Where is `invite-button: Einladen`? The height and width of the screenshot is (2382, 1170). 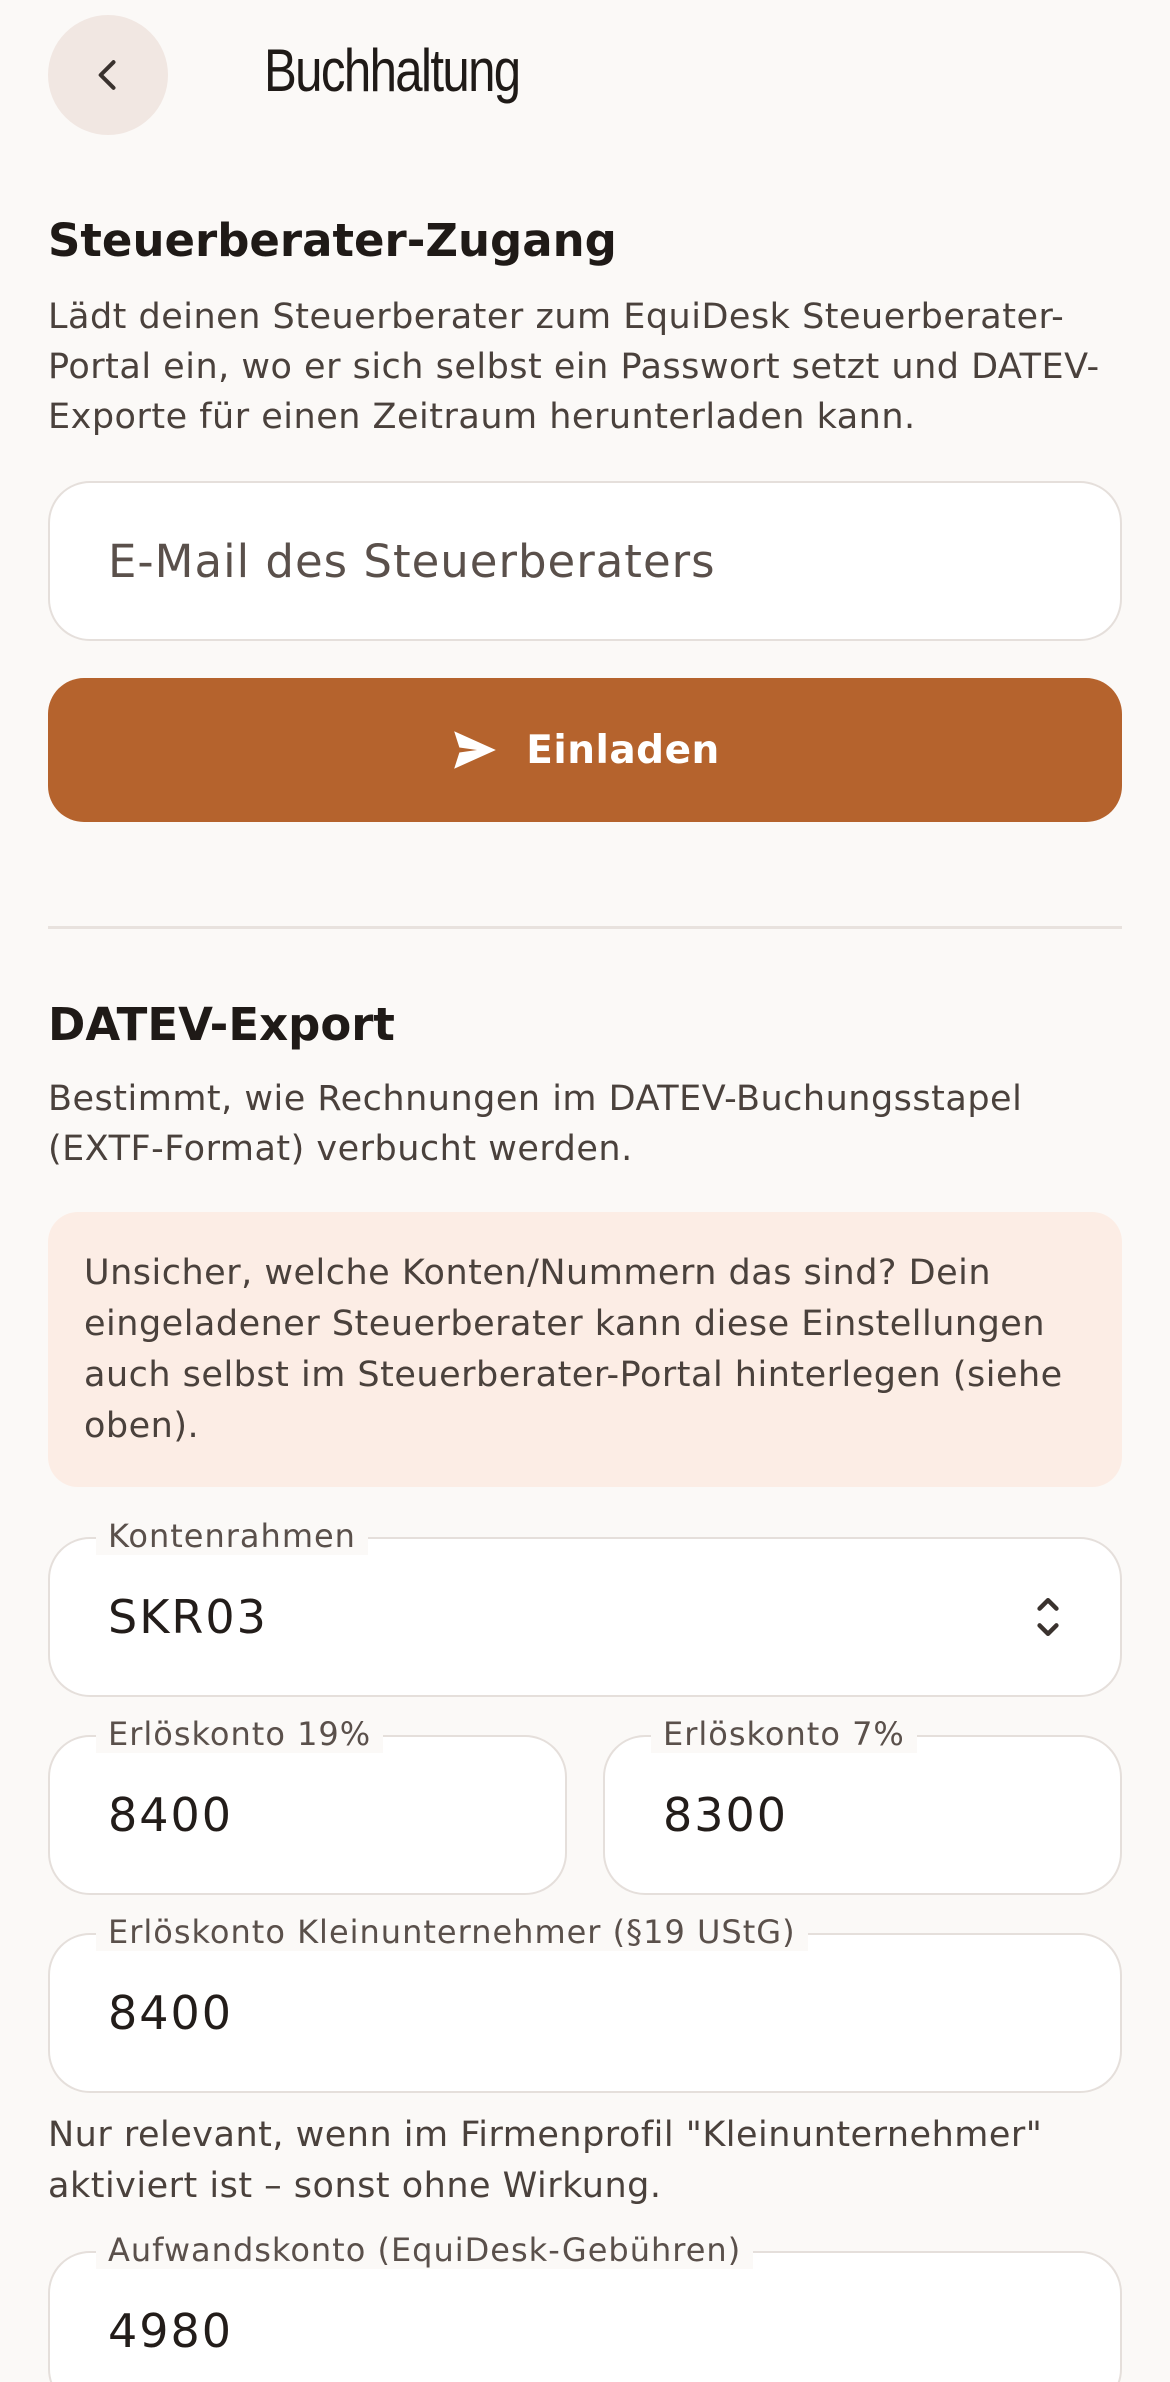
invite-button: Einladen is located at coordinates (585, 750).